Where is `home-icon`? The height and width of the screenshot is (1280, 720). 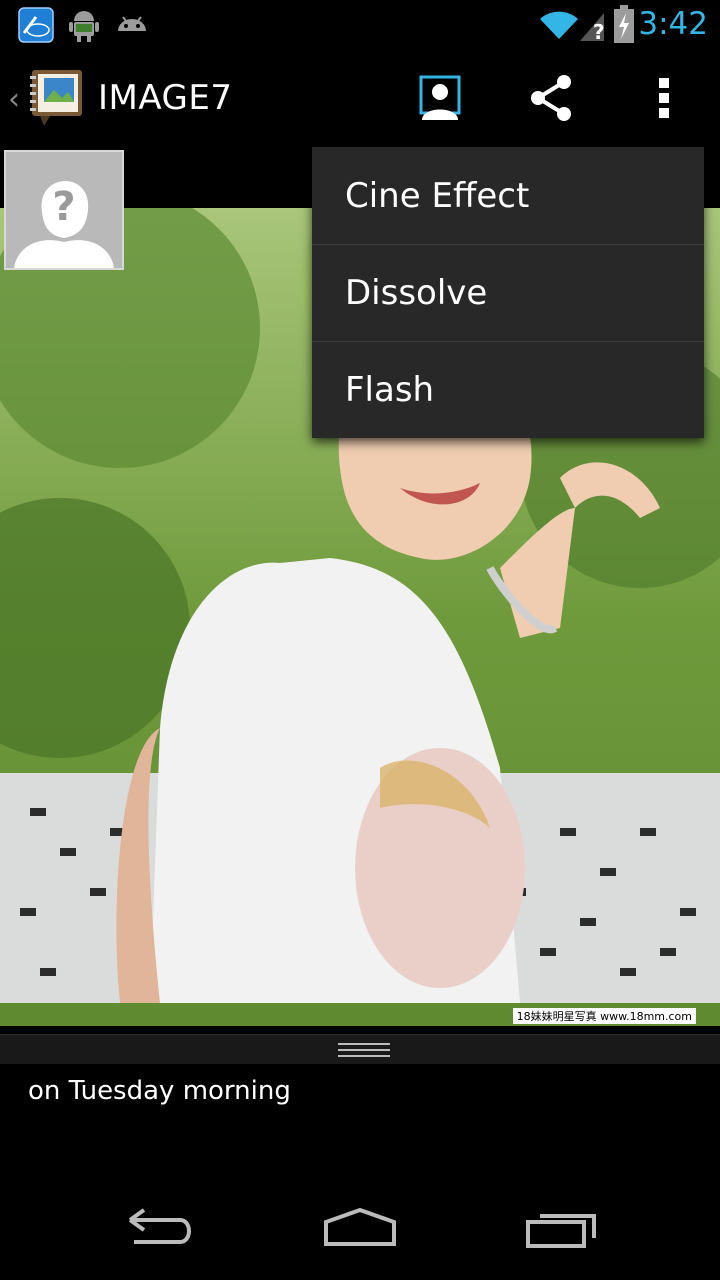
home-icon is located at coordinates (360, 1229).